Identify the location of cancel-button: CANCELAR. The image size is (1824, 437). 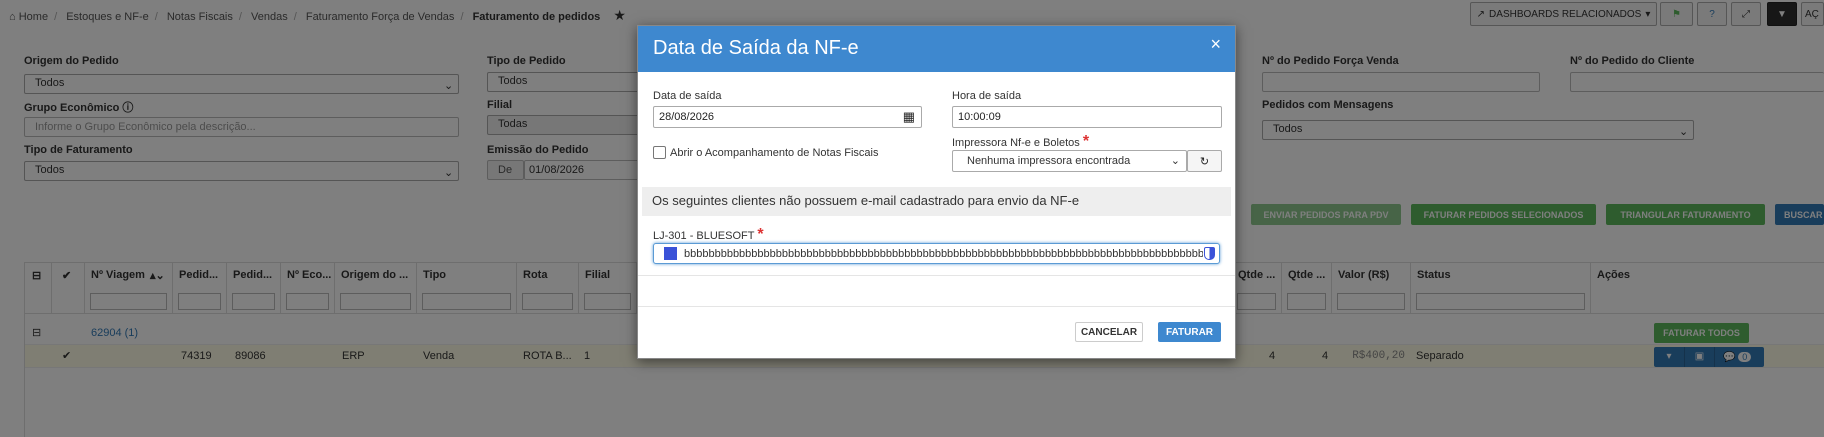
(1109, 332).